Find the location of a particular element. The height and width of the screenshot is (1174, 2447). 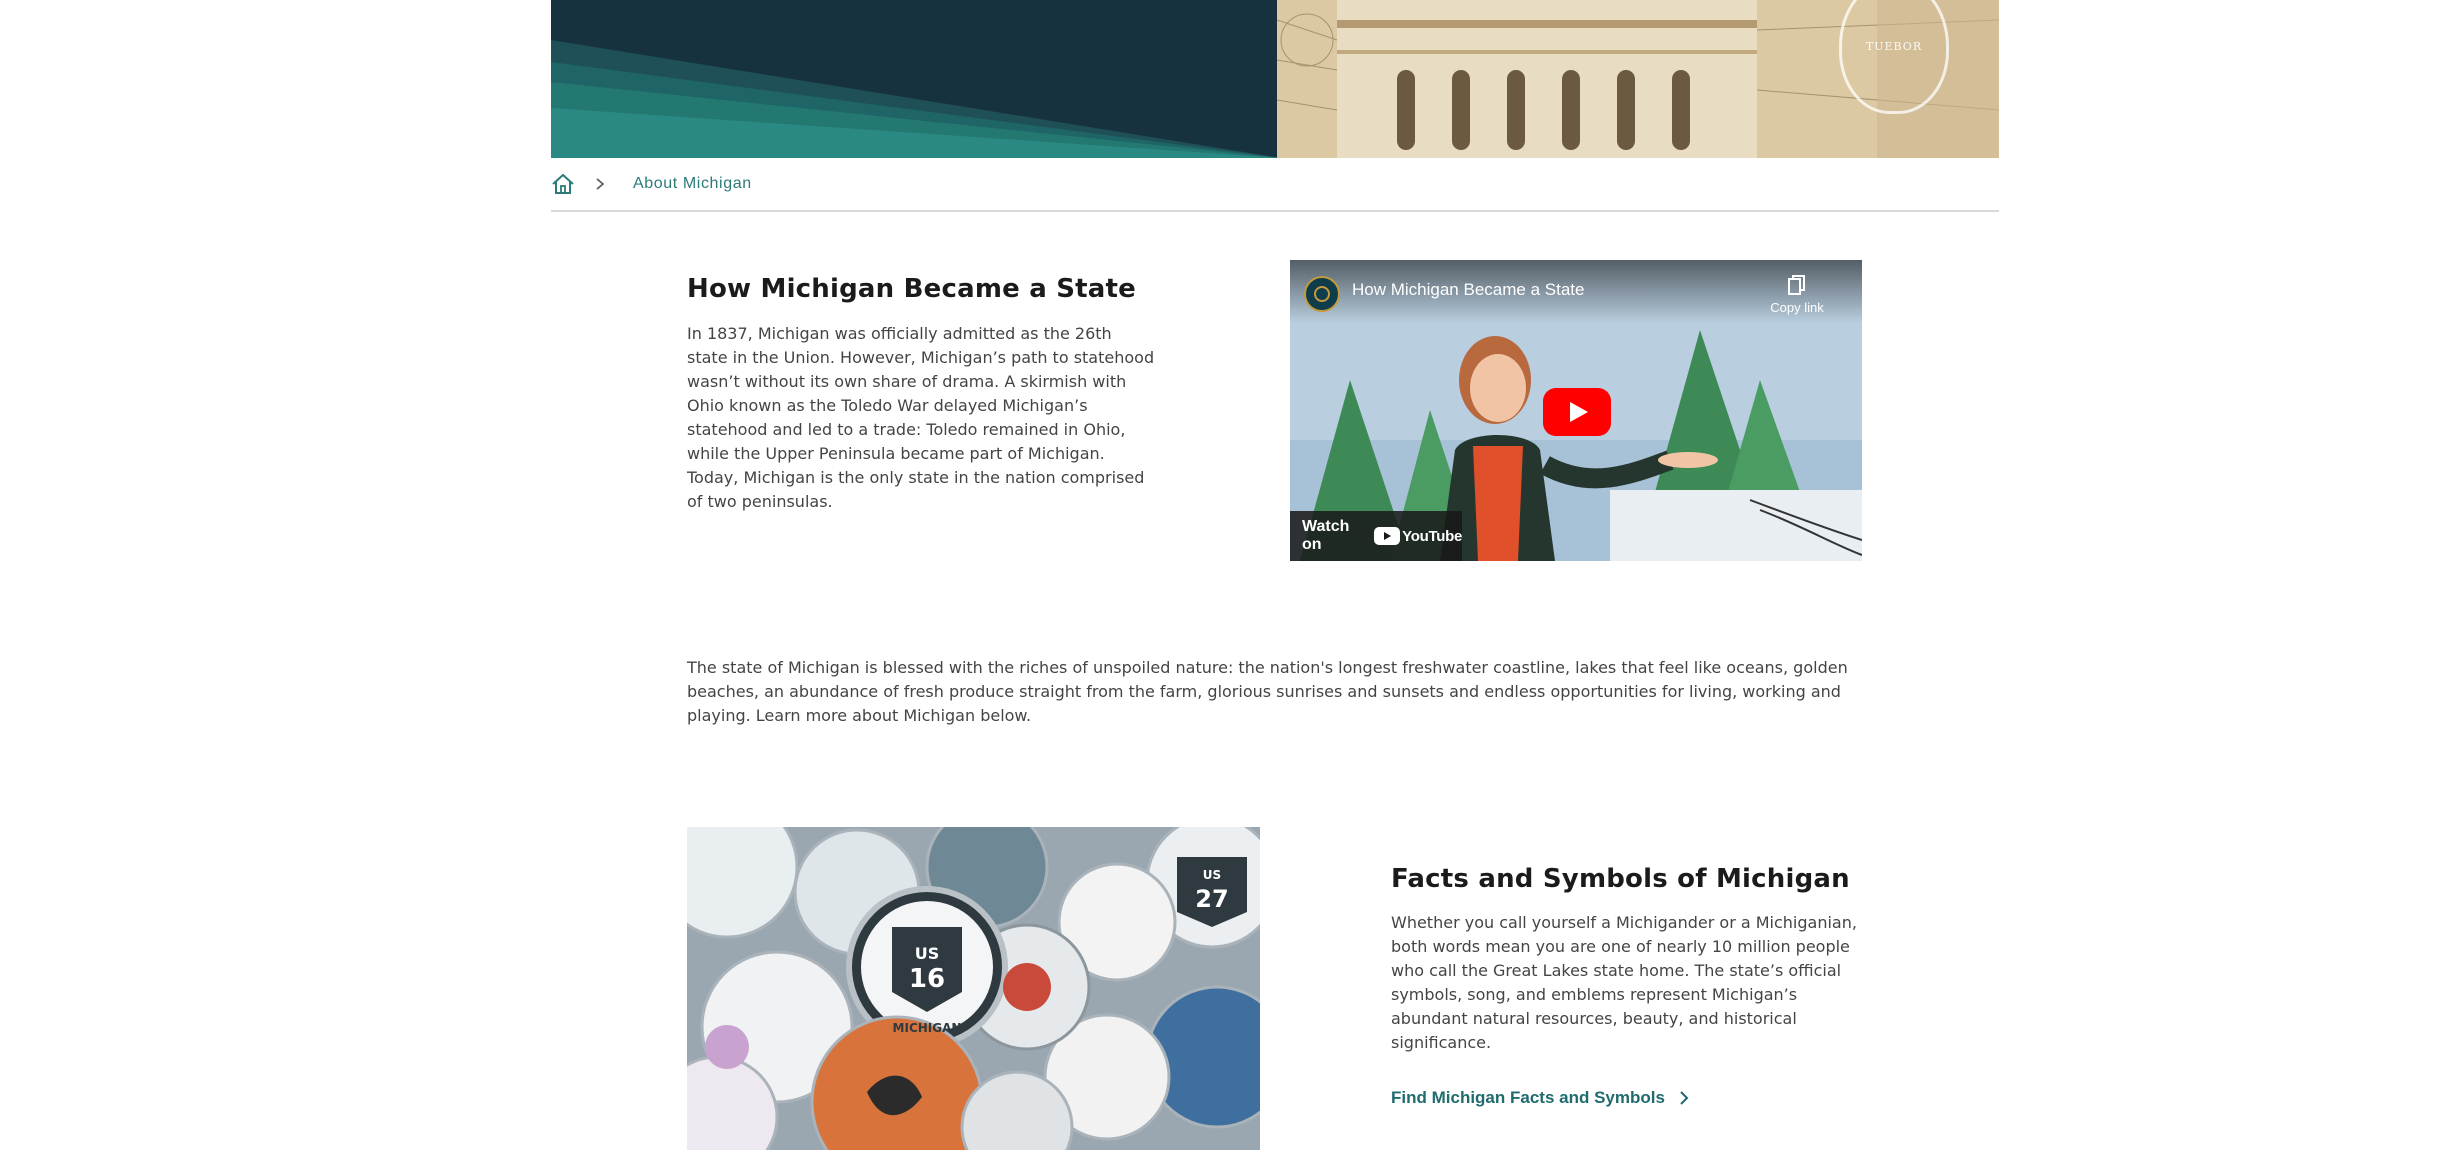

section-title-statehood: How Michigan Became a State is located at coordinates (911, 289).